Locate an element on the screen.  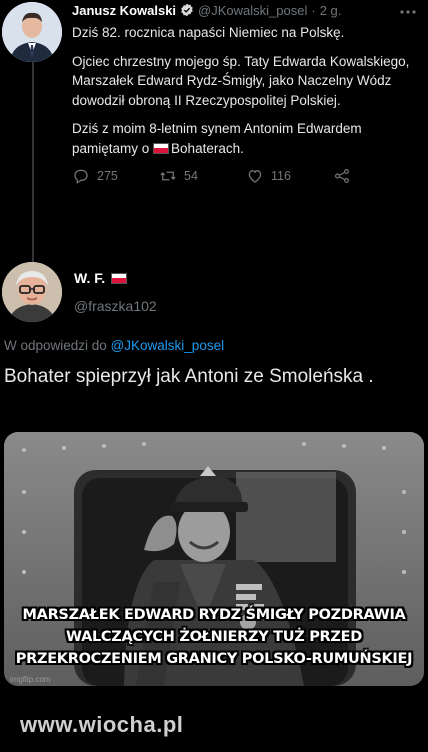
author-avatar is located at coordinates (32, 32).